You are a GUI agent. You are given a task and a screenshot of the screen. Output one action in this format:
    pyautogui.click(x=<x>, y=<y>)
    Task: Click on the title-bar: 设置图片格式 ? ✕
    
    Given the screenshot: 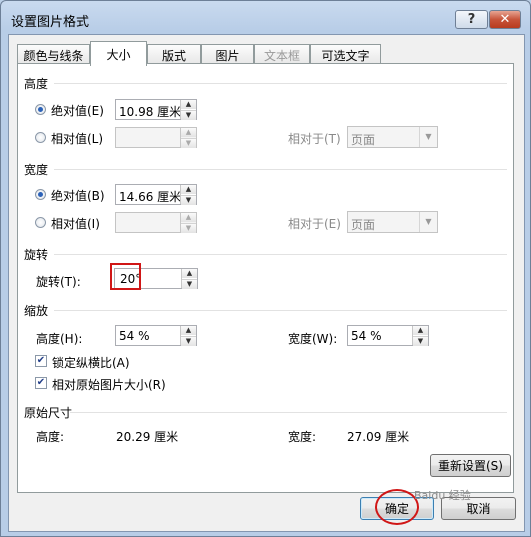 What is the action you would take?
    pyautogui.click(x=265, y=18)
    